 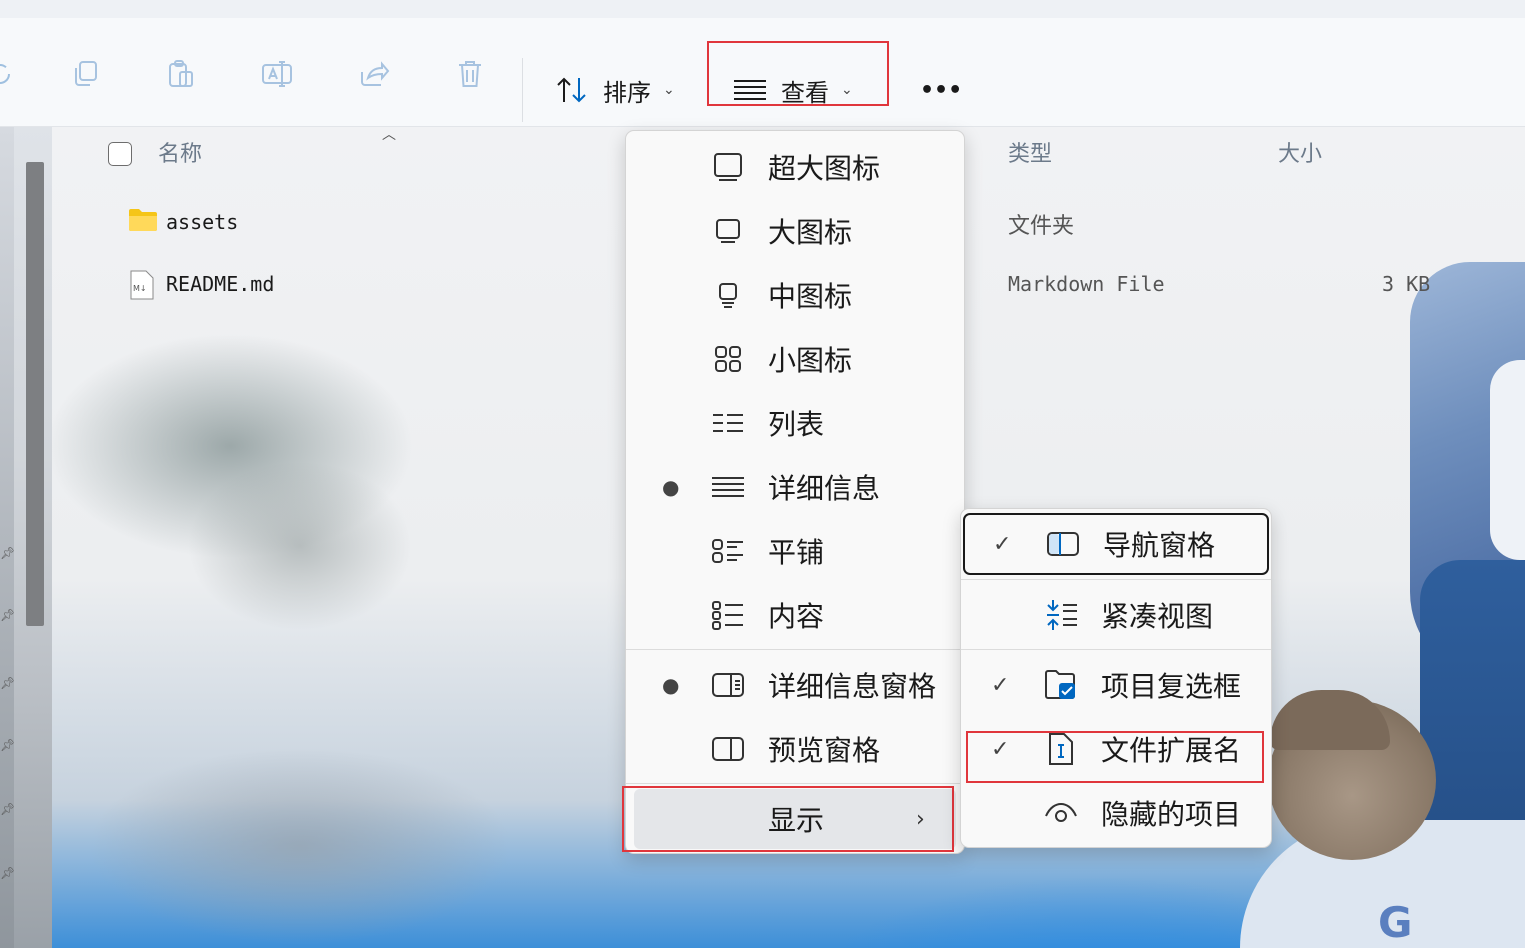 I want to click on menu-item-details: ● 详细信息, so click(x=795, y=487).